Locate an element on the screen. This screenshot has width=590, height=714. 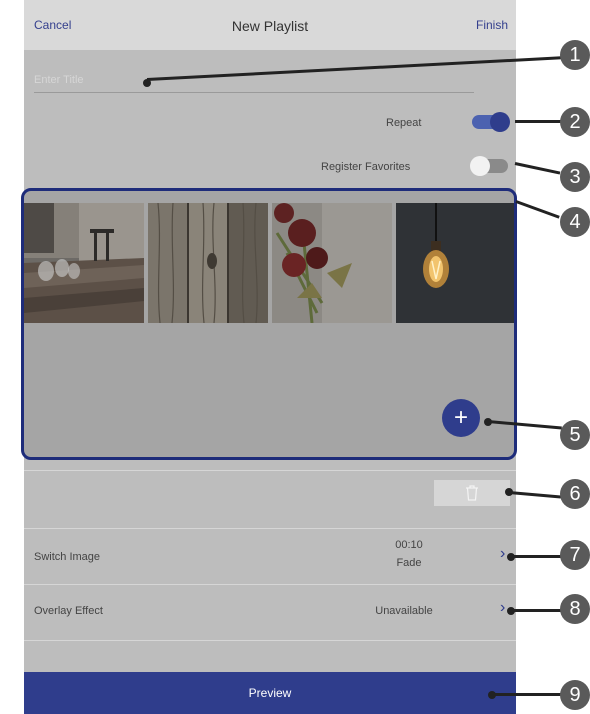
trash-icon is located at coordinates (472, 493).